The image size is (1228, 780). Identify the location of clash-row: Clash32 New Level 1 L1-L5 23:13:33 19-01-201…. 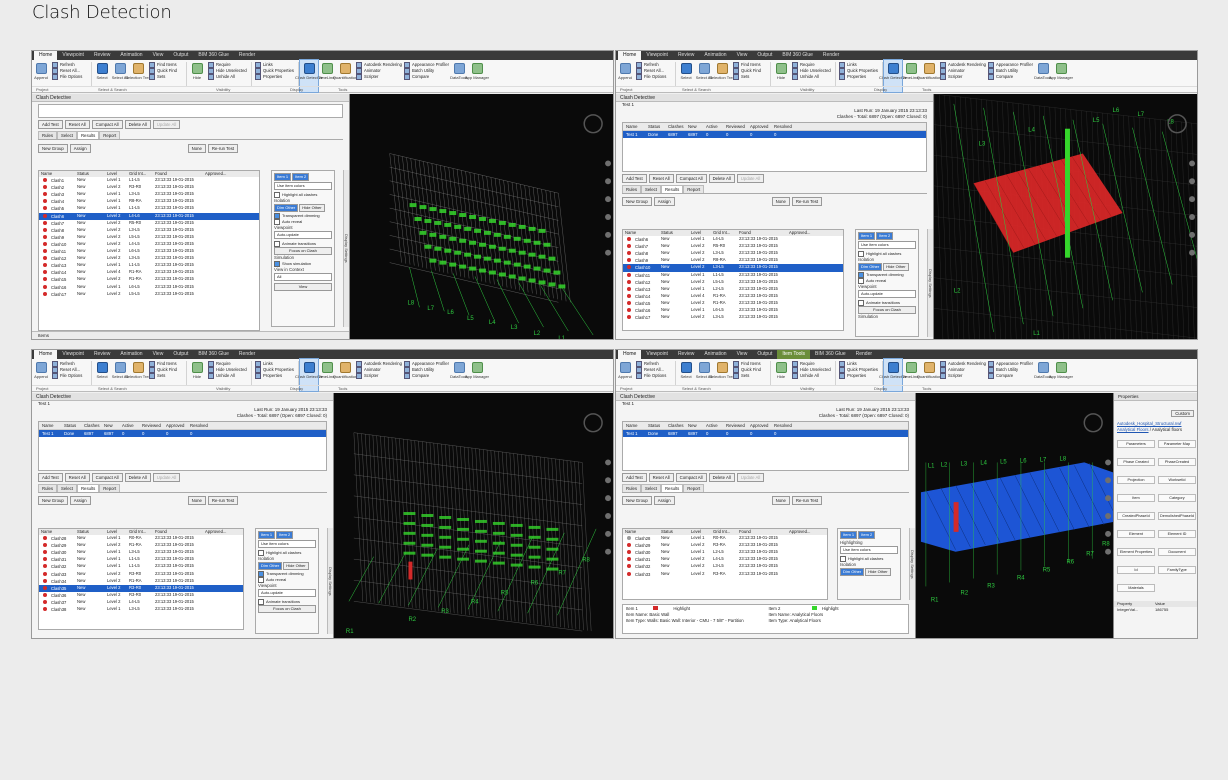
(141, 566).